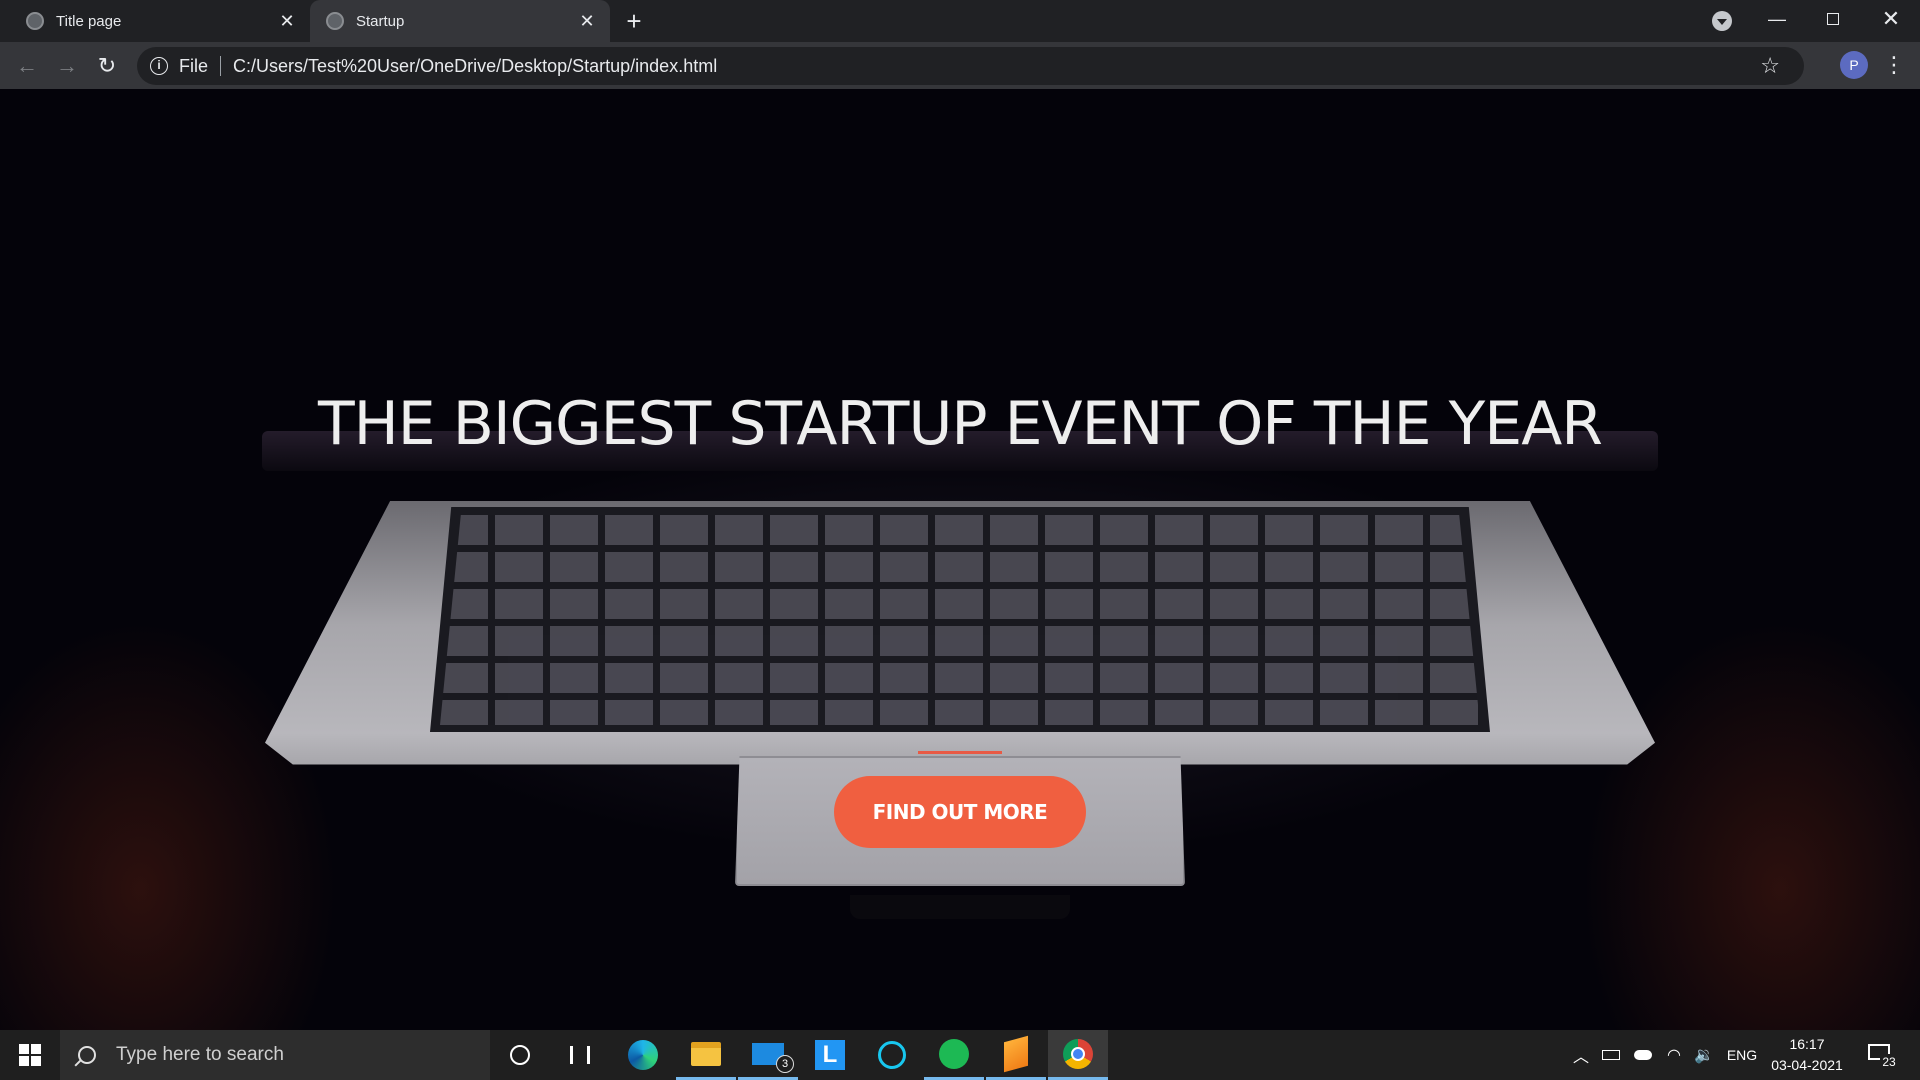 The height and width of the screenshot is (1080, 1920). What do you see at coordinates (1807, 1044) in the screenshot?
I see `clock-time: 16:17` at bounding box center [1807, 1044].